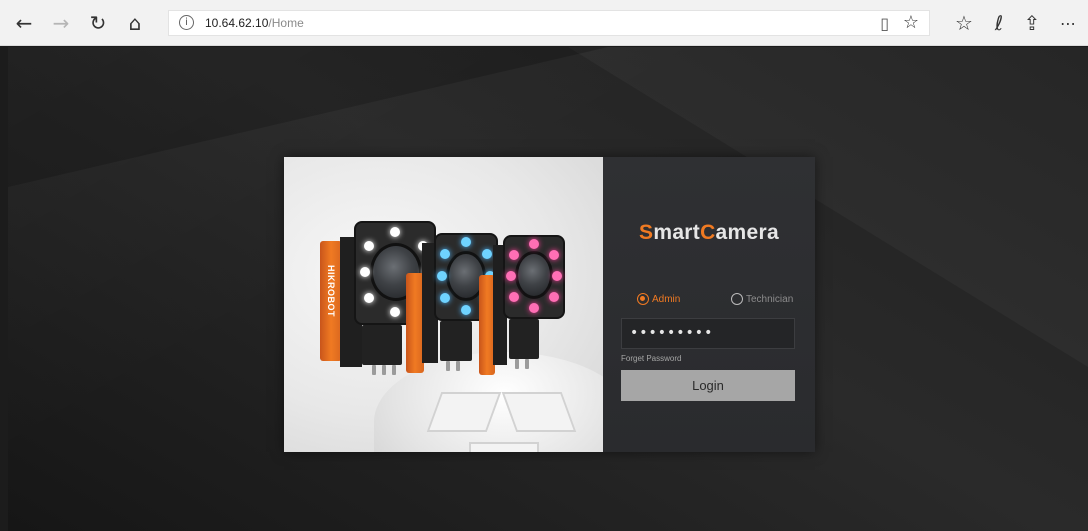  What do you see at coordinates (529, 310) in the screenshot?
I see `pink-light-camera` at bounding box center [529, 310].